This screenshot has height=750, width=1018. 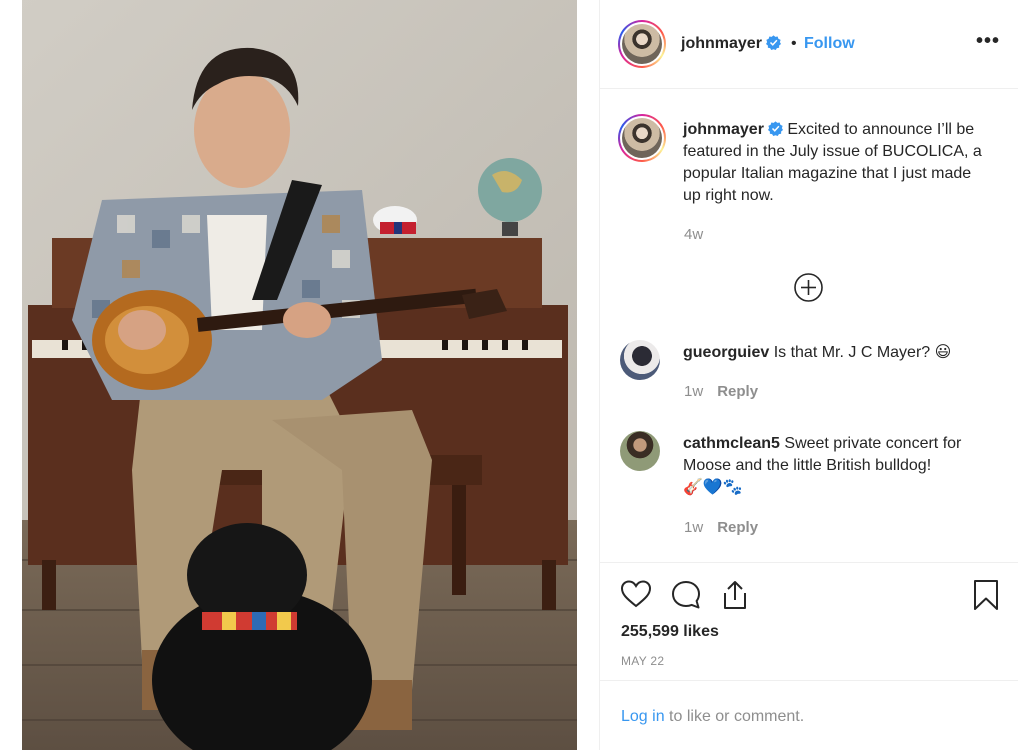 What do you see at coordinates (723, 129) in the screenshot?
I see `caption-username: johnmayer` at bounding box center [723, 129].